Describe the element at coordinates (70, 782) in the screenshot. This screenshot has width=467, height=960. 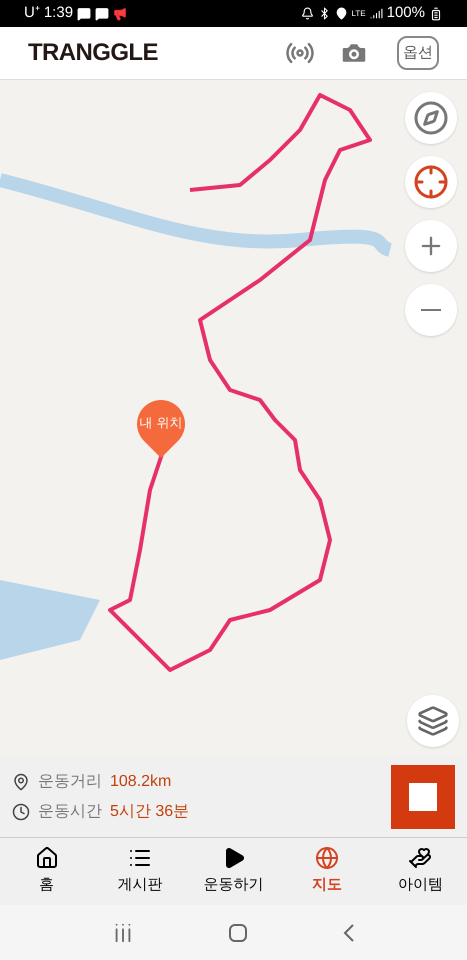
I see `stat-label: 운동거리` at that location.